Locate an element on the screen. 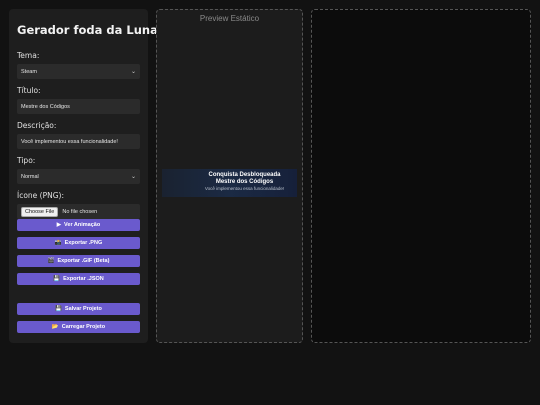  app-title: Gerador foda da Luna is located at coordinates (87, 30).